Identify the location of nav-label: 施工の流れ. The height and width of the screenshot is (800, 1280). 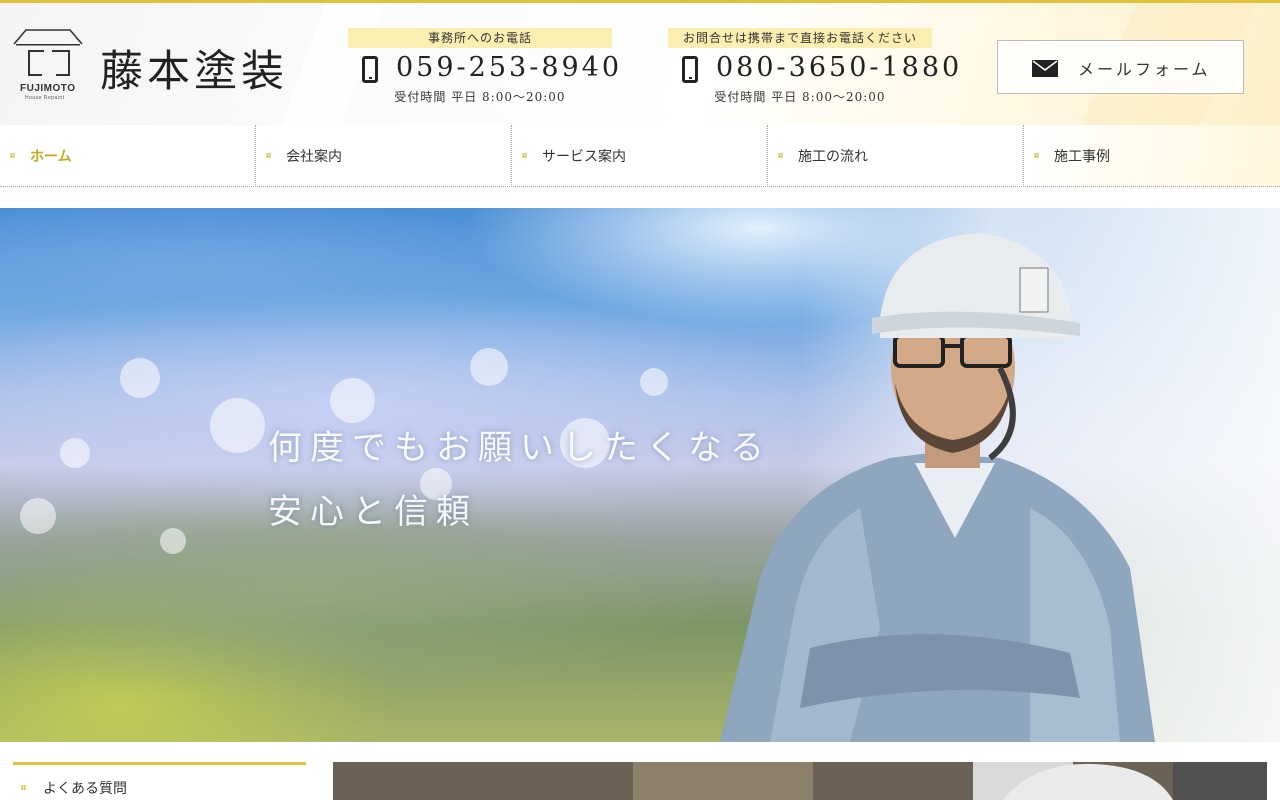
(833, 157).